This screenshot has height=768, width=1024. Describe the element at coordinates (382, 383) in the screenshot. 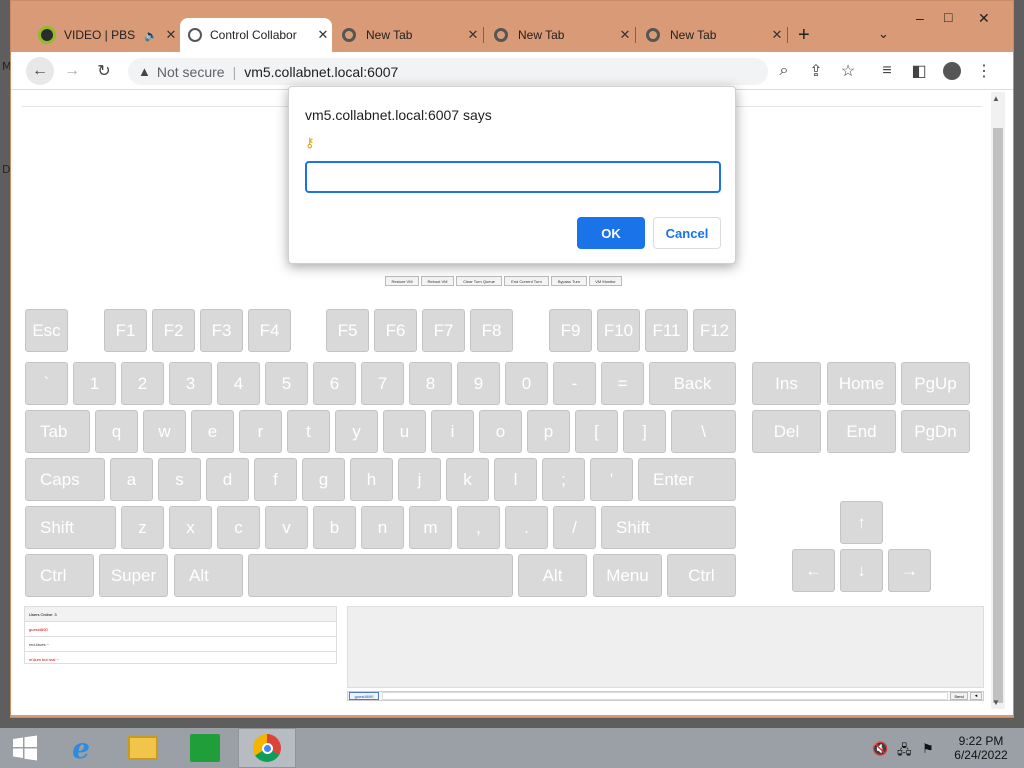

I see `key-7: 7` at that location.